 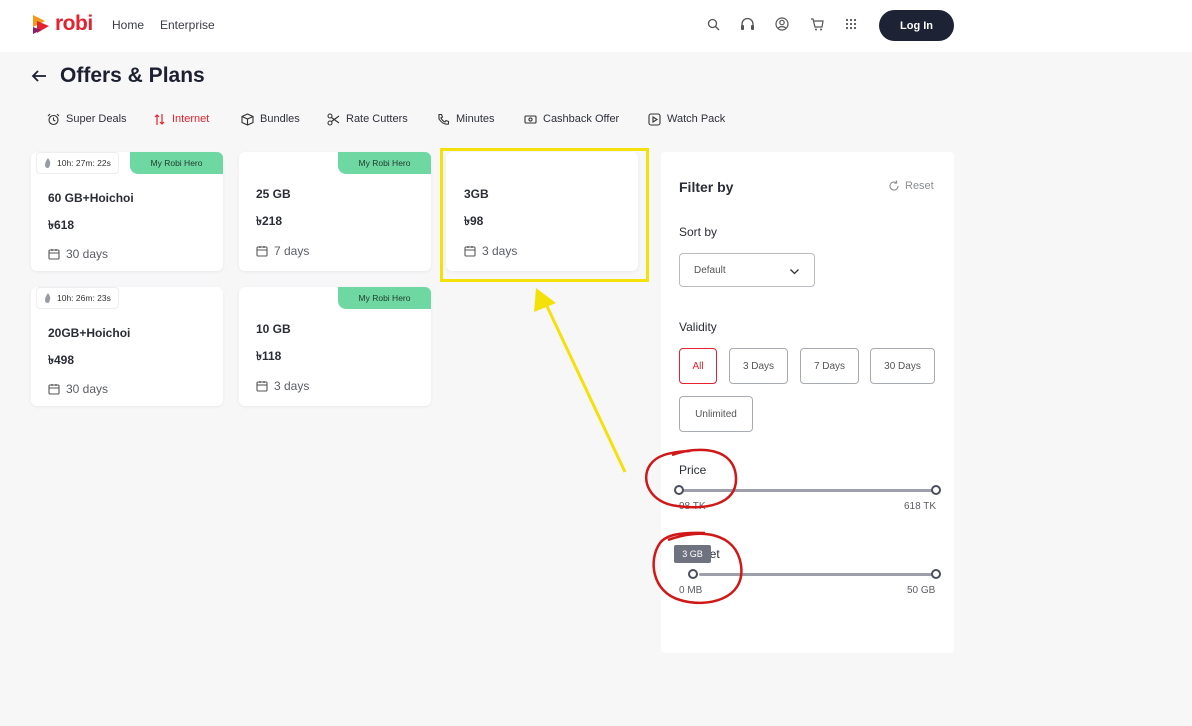 What do you see at coordinates (159, 119) in the screenshot?
I see `signal-arrows-icon` at bounding box center [159, 119].